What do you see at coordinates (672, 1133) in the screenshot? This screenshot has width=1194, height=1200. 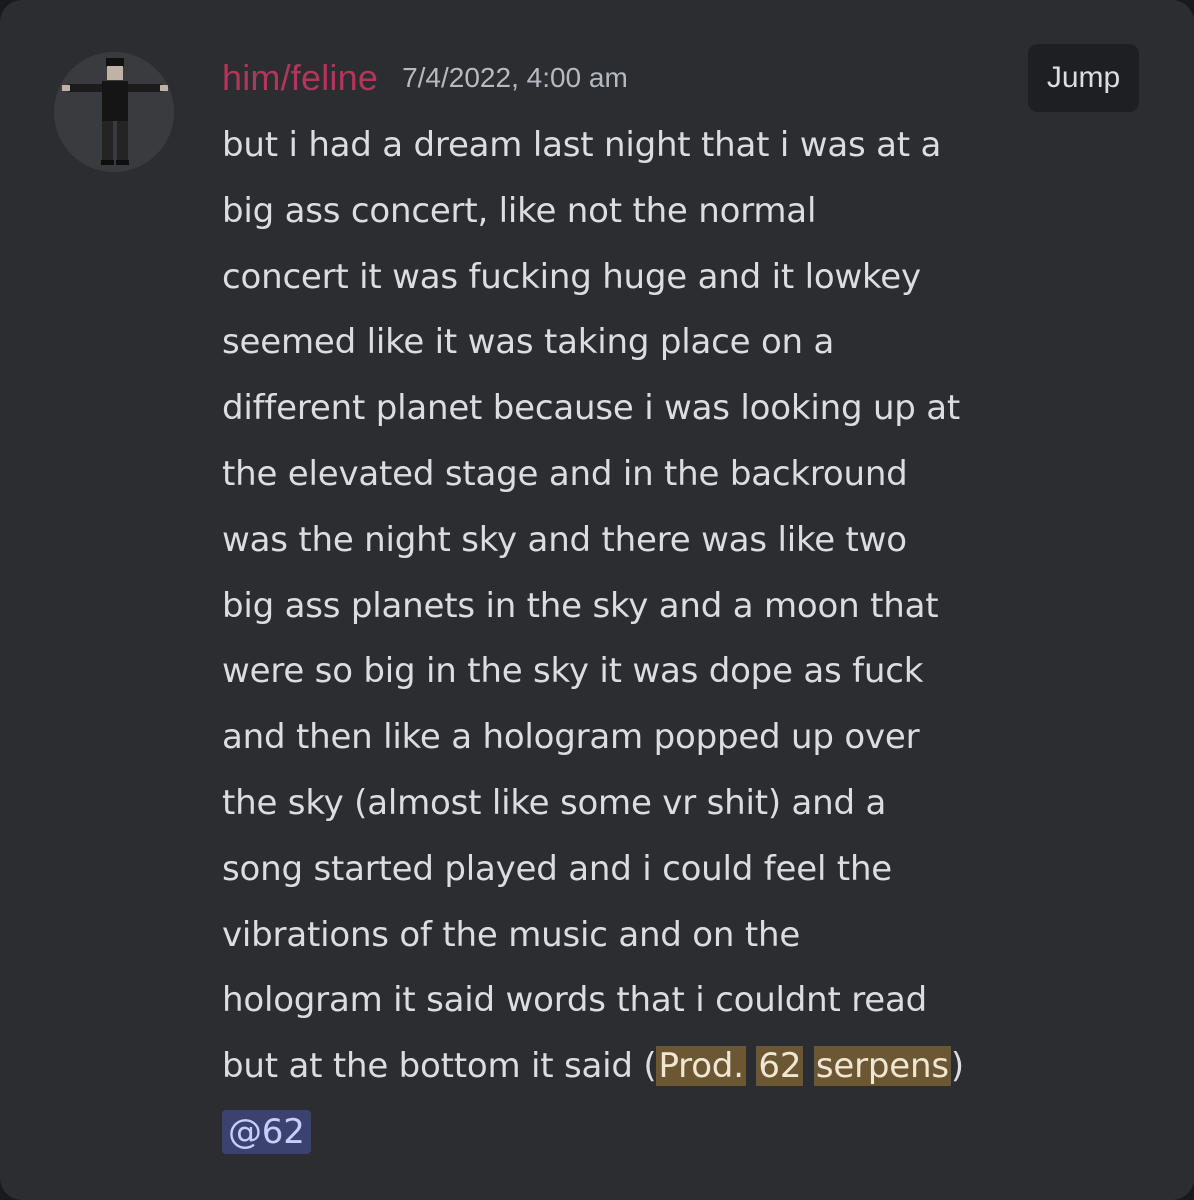 I see `mention-line: @62` at bounding box center [672, 1133].